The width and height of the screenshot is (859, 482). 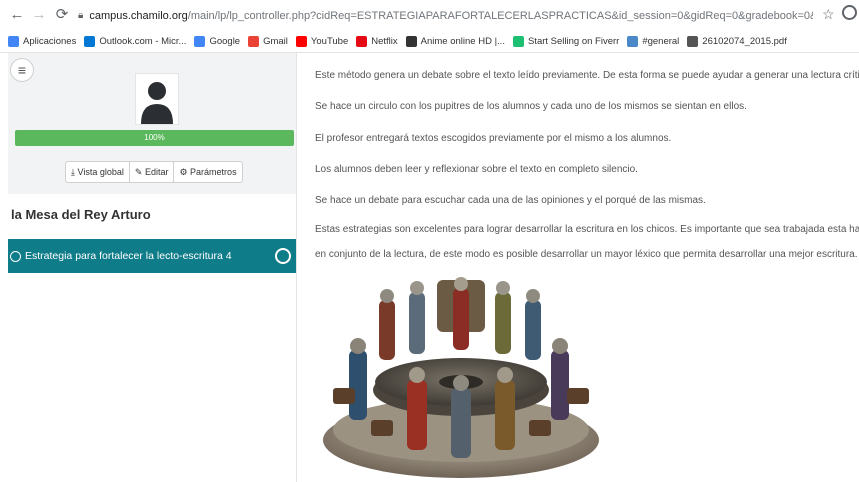 I want to click on profile-icon, so click(x=849, y=12).